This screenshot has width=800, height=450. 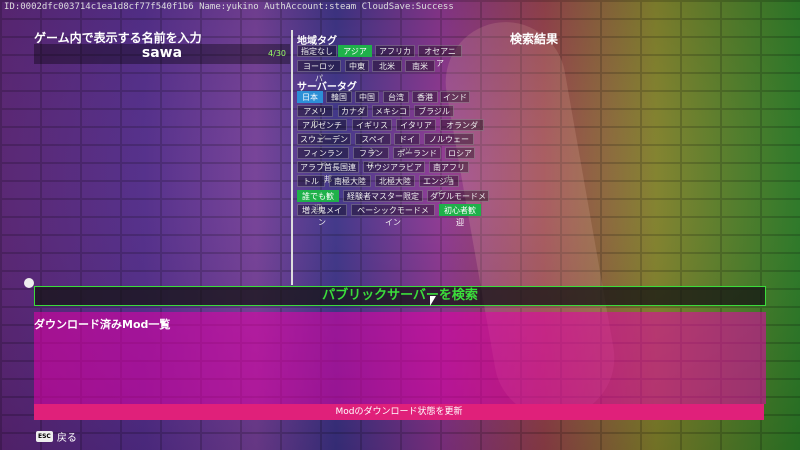 I want to click on server-tag-chip: インド, so click(x=455, y=97).